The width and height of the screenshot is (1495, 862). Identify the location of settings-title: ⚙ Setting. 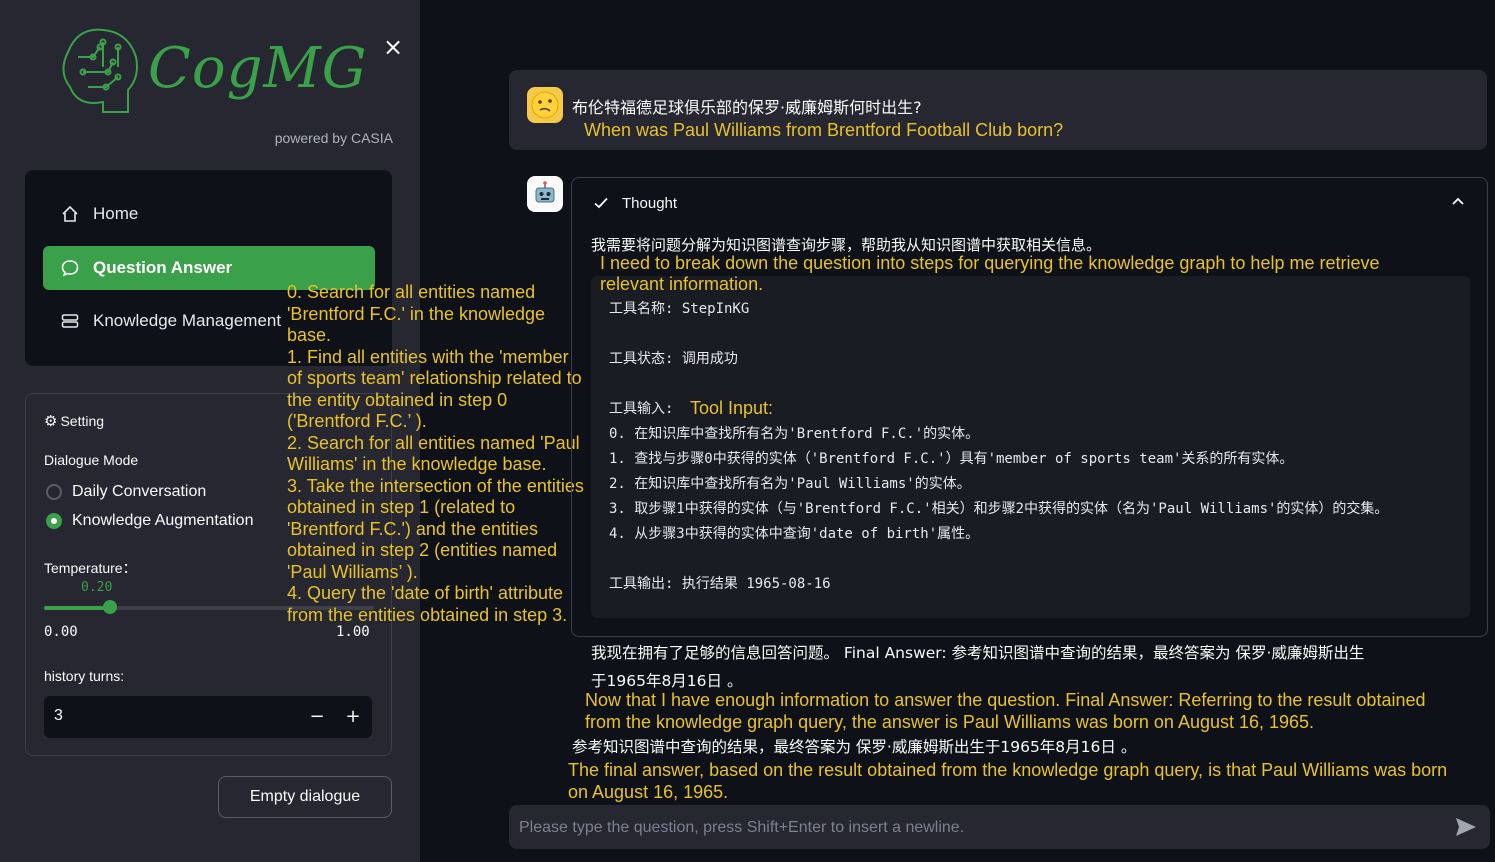
(74, 421).